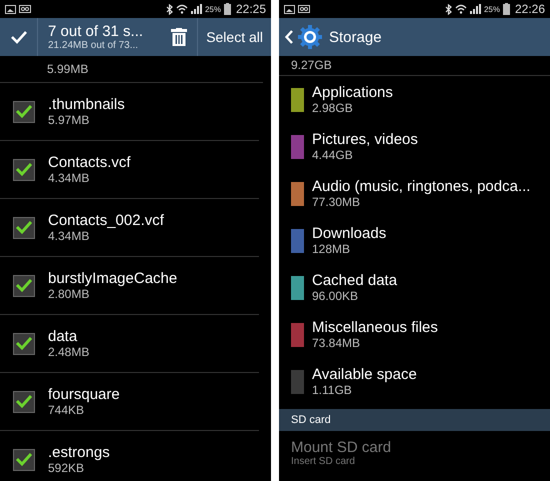  Describe the element at coordinates (414, 420) in the screenshot. I see `section-header: SD card` at that location.